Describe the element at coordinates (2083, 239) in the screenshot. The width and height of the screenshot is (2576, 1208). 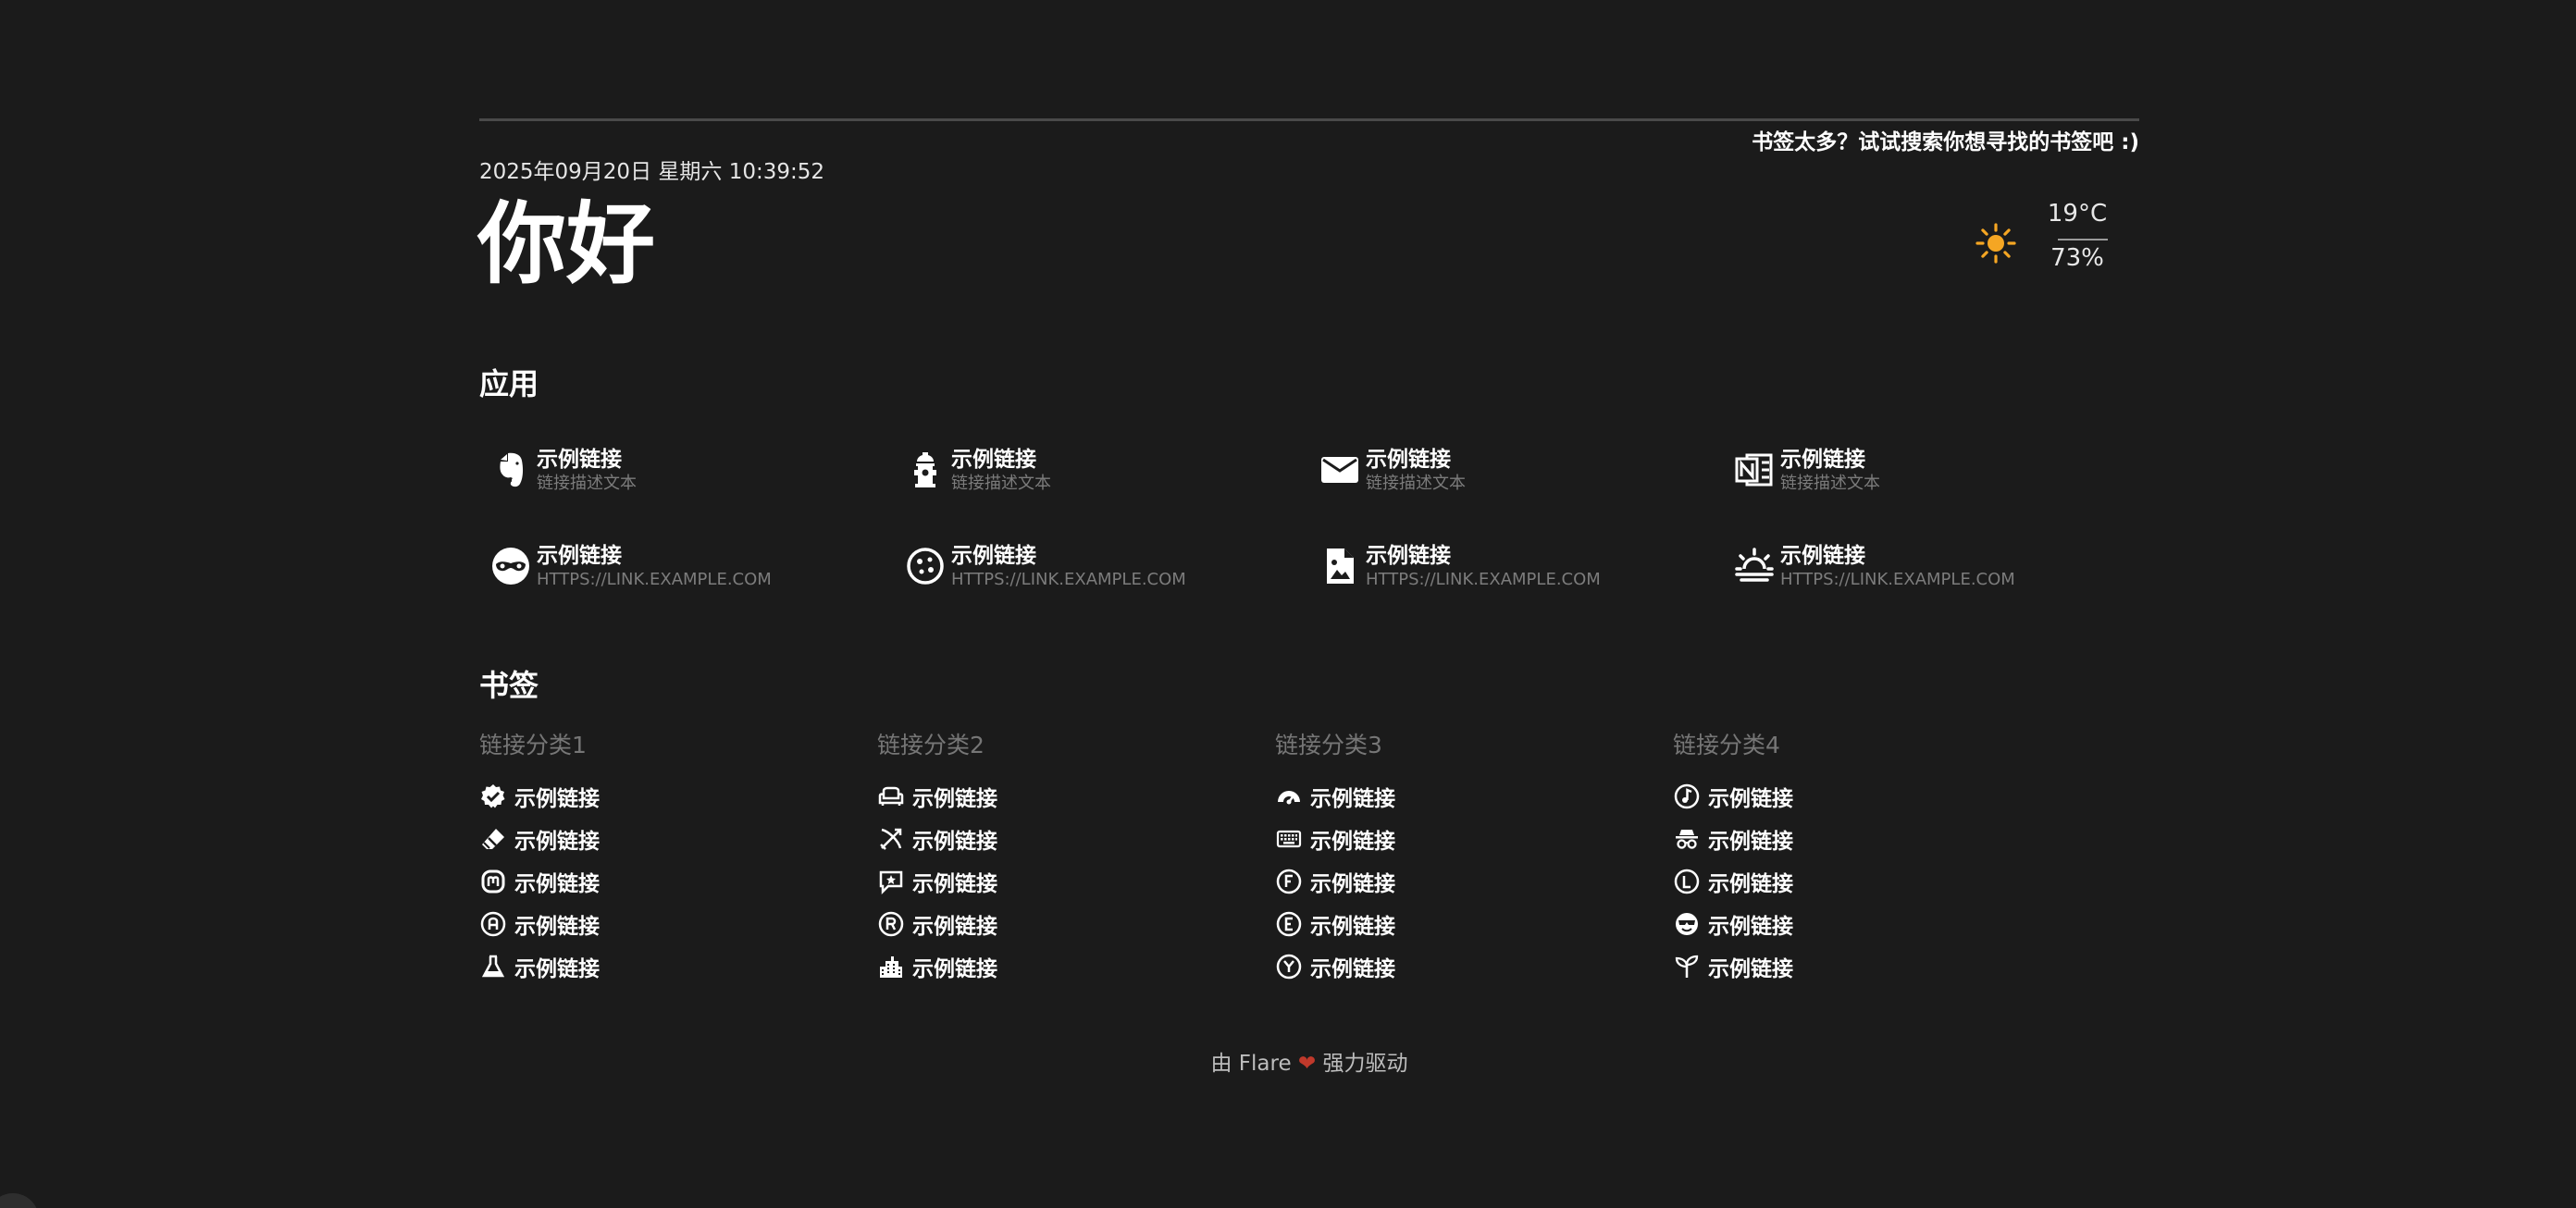
I see `weather-divider` at that location.